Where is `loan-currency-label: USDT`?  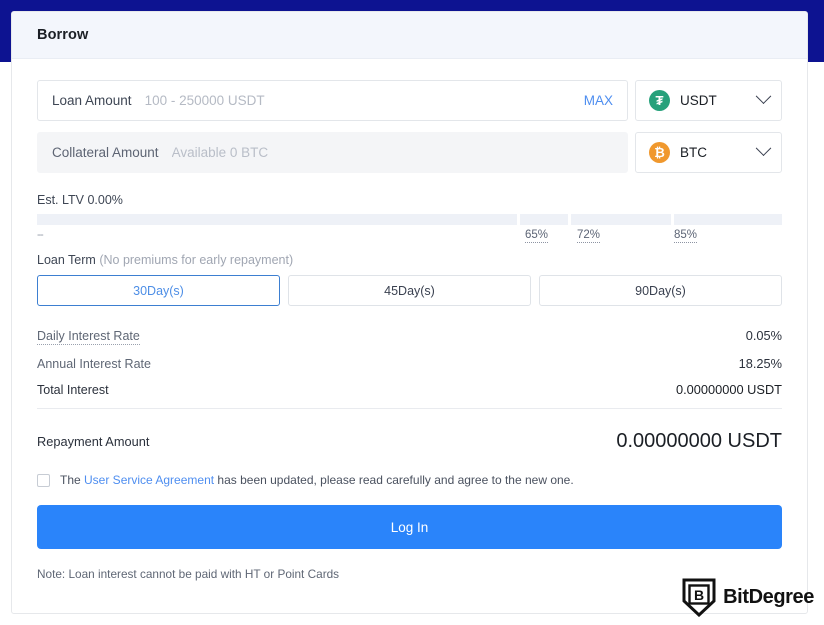 loan-currency-label: USDT is located at coordinates (698, 100).